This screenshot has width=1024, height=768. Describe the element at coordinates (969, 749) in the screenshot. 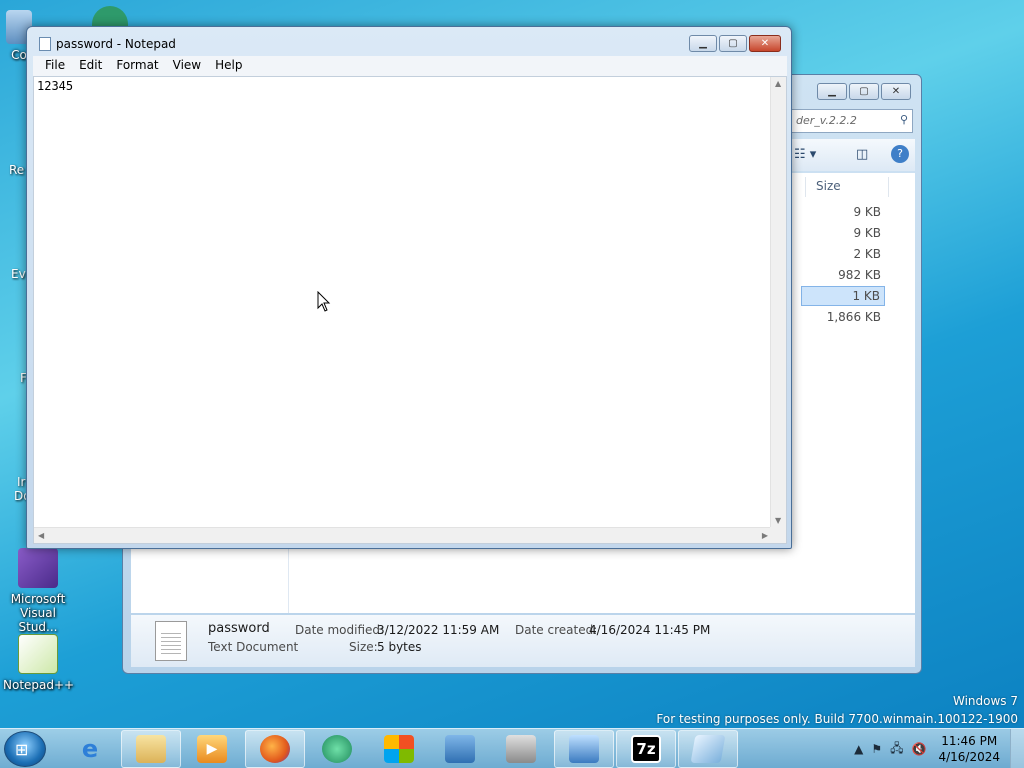

I see `clock: 11:46 PM 4/16/2024` at that location.